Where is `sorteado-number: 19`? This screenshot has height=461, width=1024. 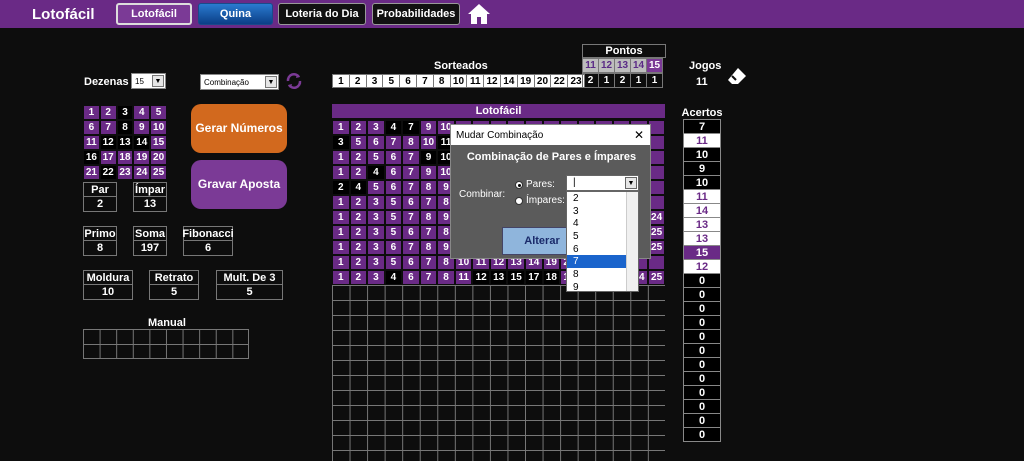
sorteado-number: 19 is located at coordinates (525, 81).